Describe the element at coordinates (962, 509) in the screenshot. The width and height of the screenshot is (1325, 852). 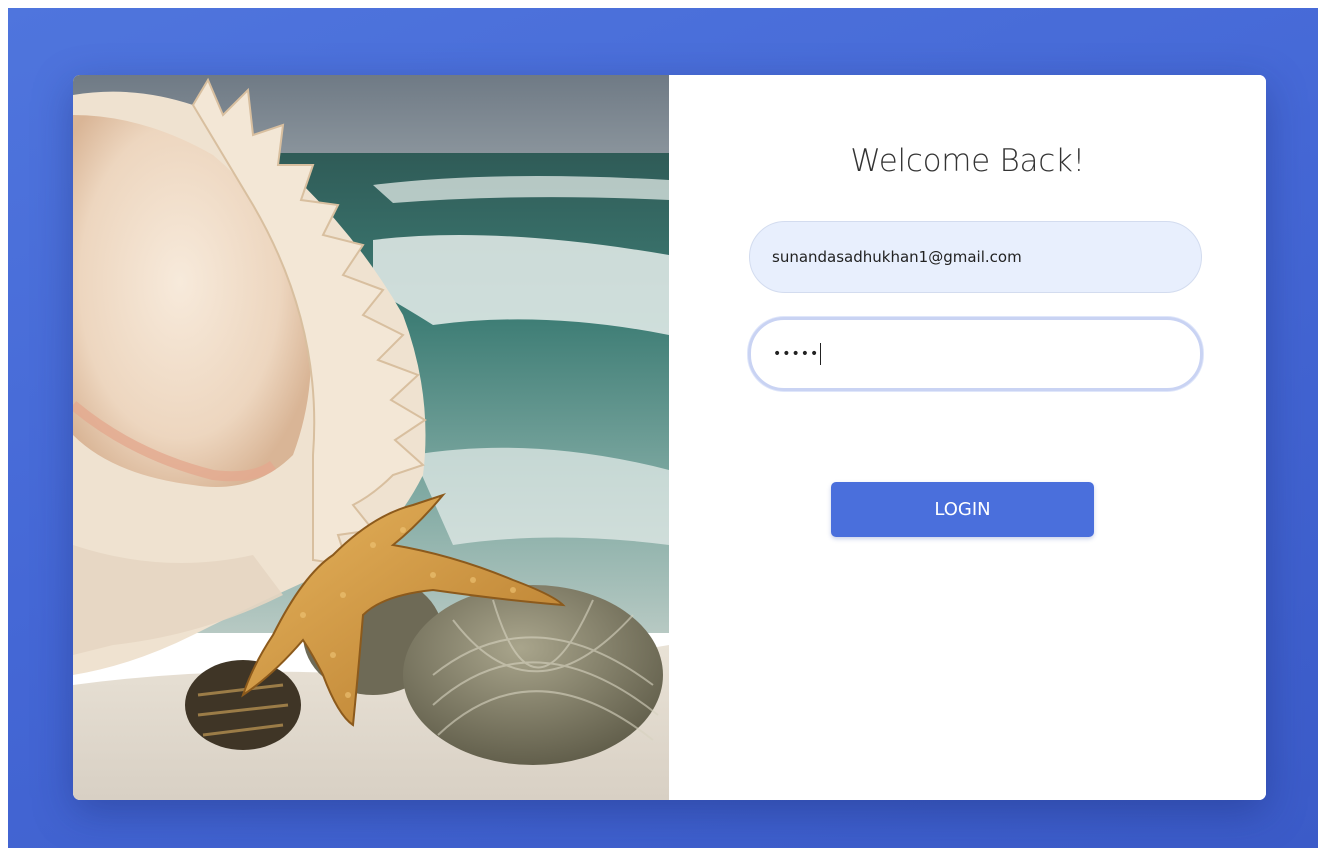
I see `login-button: LOGIN` at that location.